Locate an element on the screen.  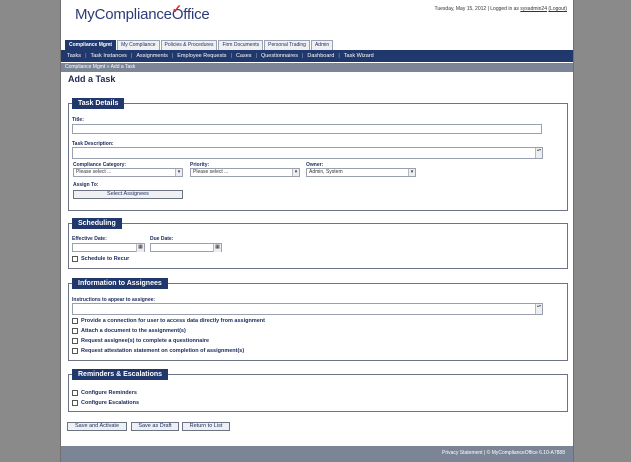
username-link: sysadmin24 is located at coordinates (533, 9).